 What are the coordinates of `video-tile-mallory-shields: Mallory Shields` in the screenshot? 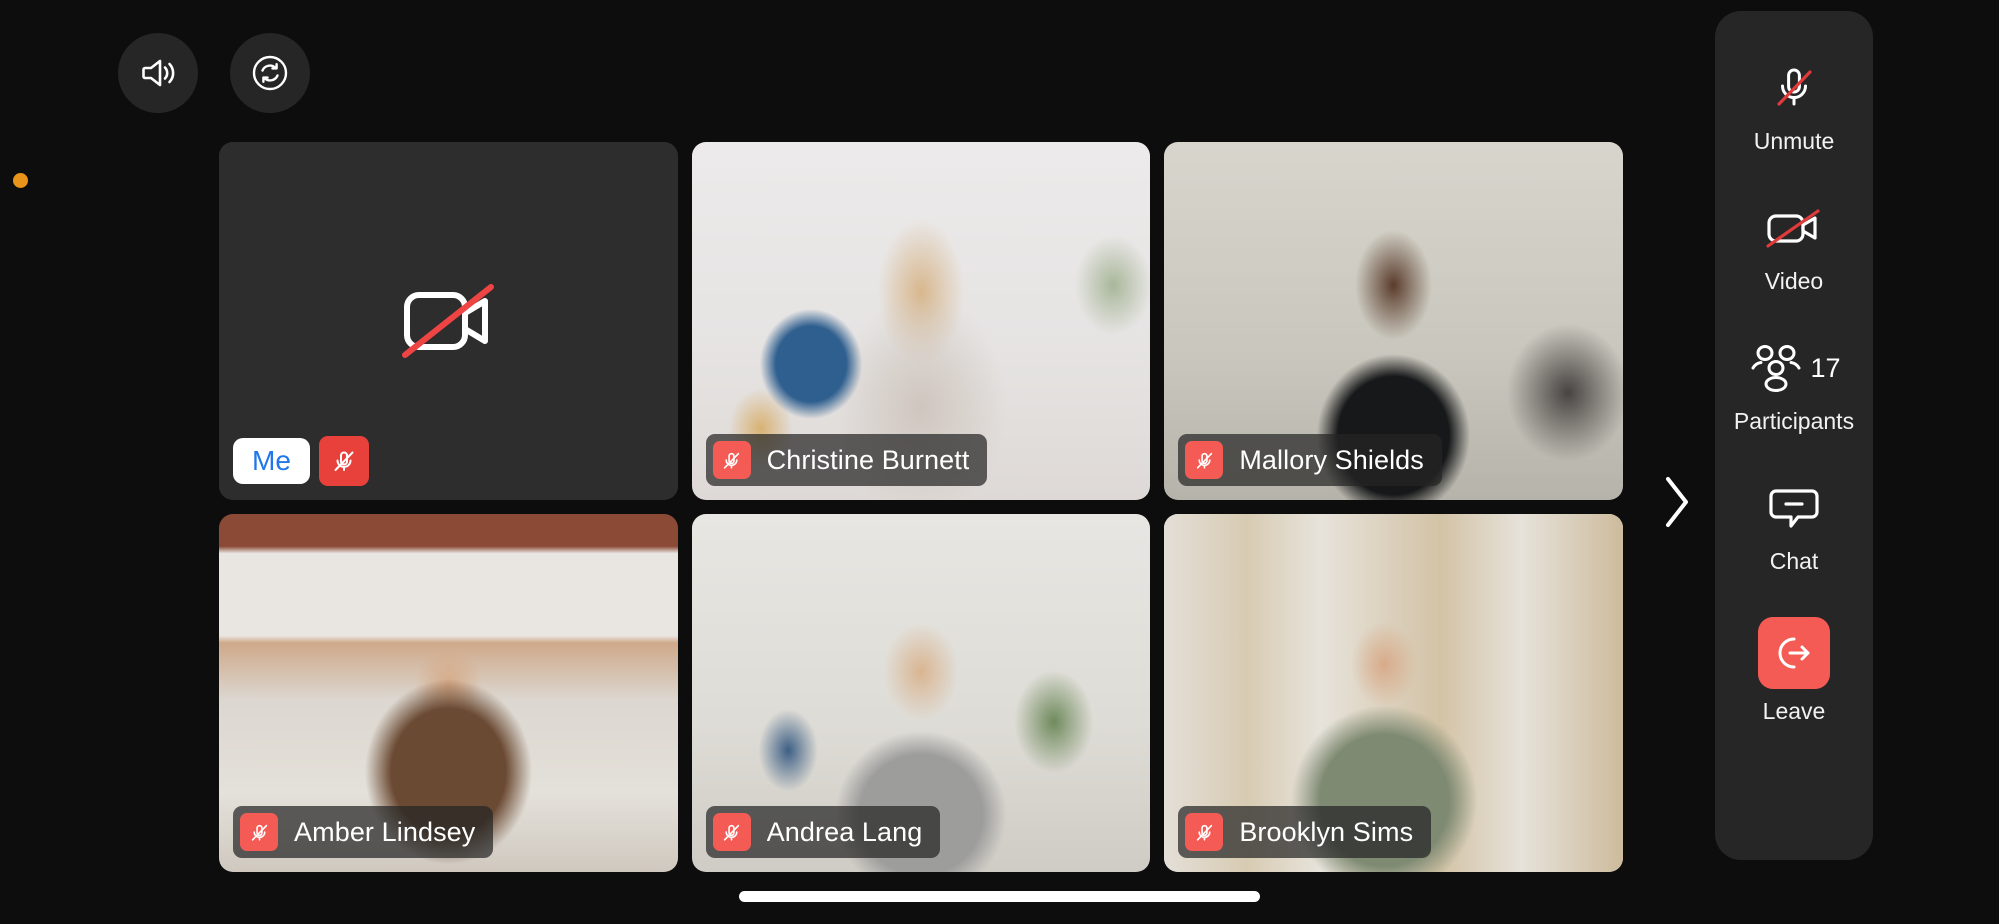 It's located at (1393, 321).